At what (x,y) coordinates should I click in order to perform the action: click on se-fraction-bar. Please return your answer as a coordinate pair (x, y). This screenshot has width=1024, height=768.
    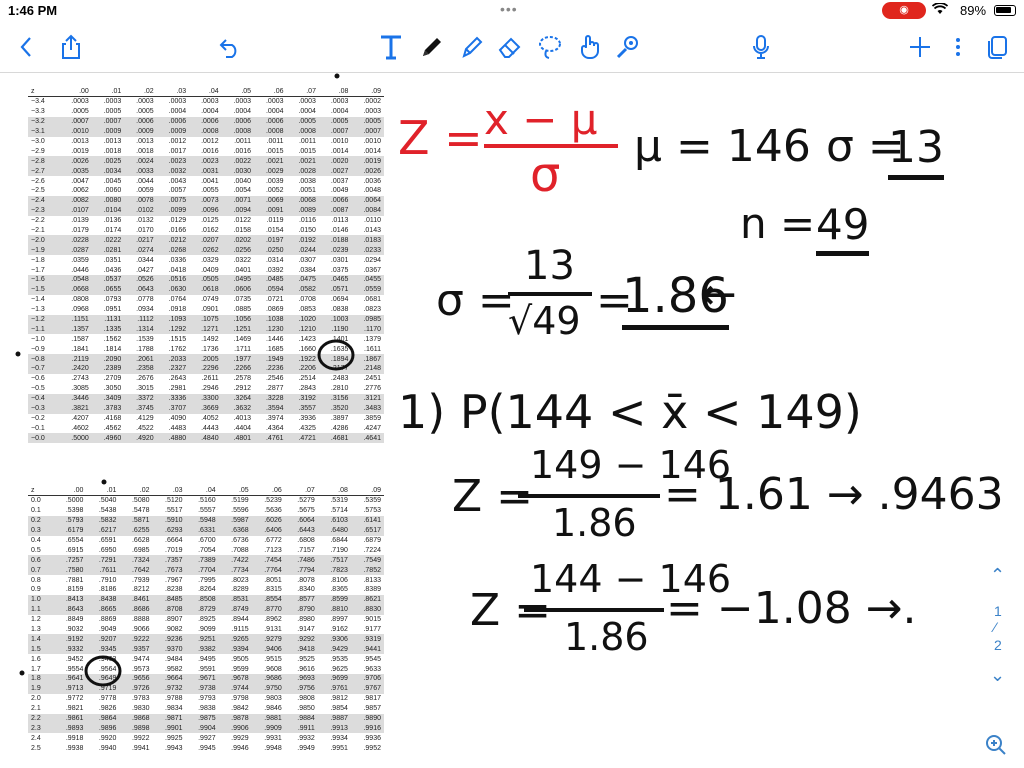
    Looking at the image, I should click on (550, 294).